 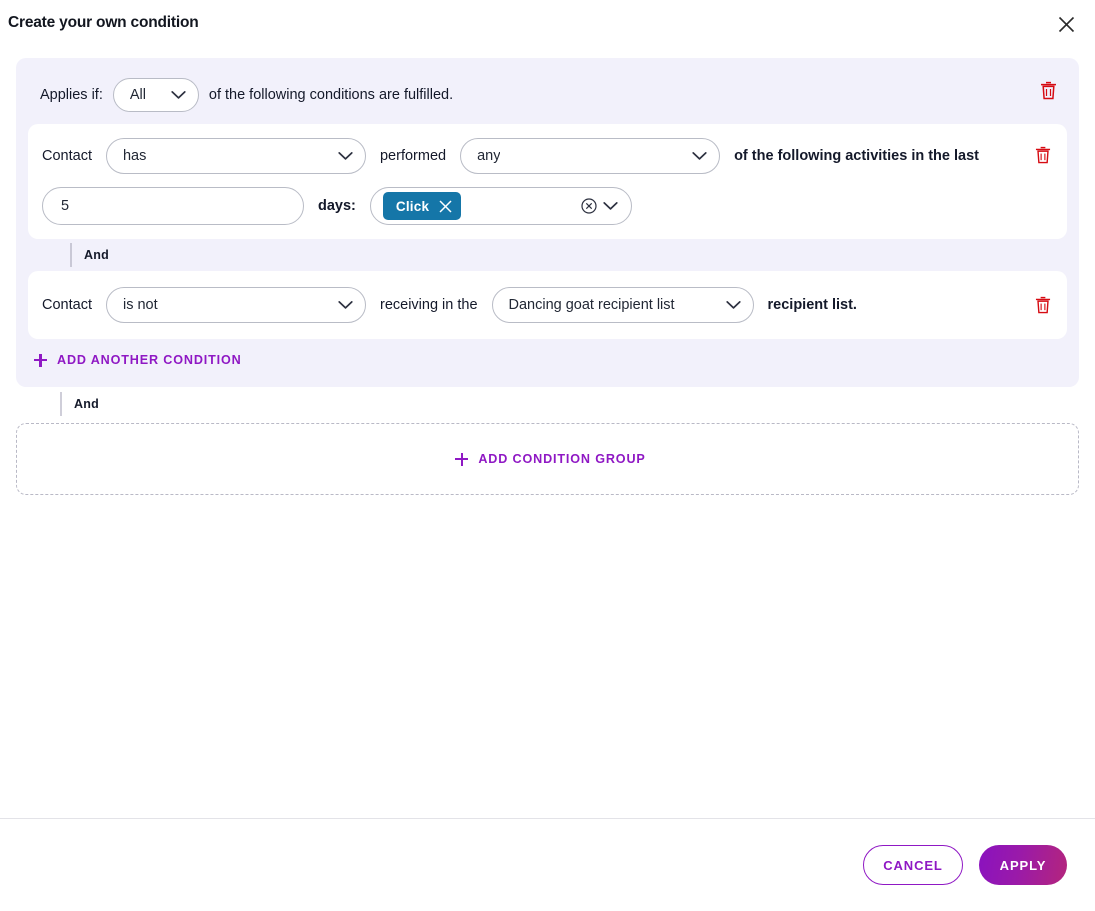 I want to click on close-icon, so click(x=1066, y=24).